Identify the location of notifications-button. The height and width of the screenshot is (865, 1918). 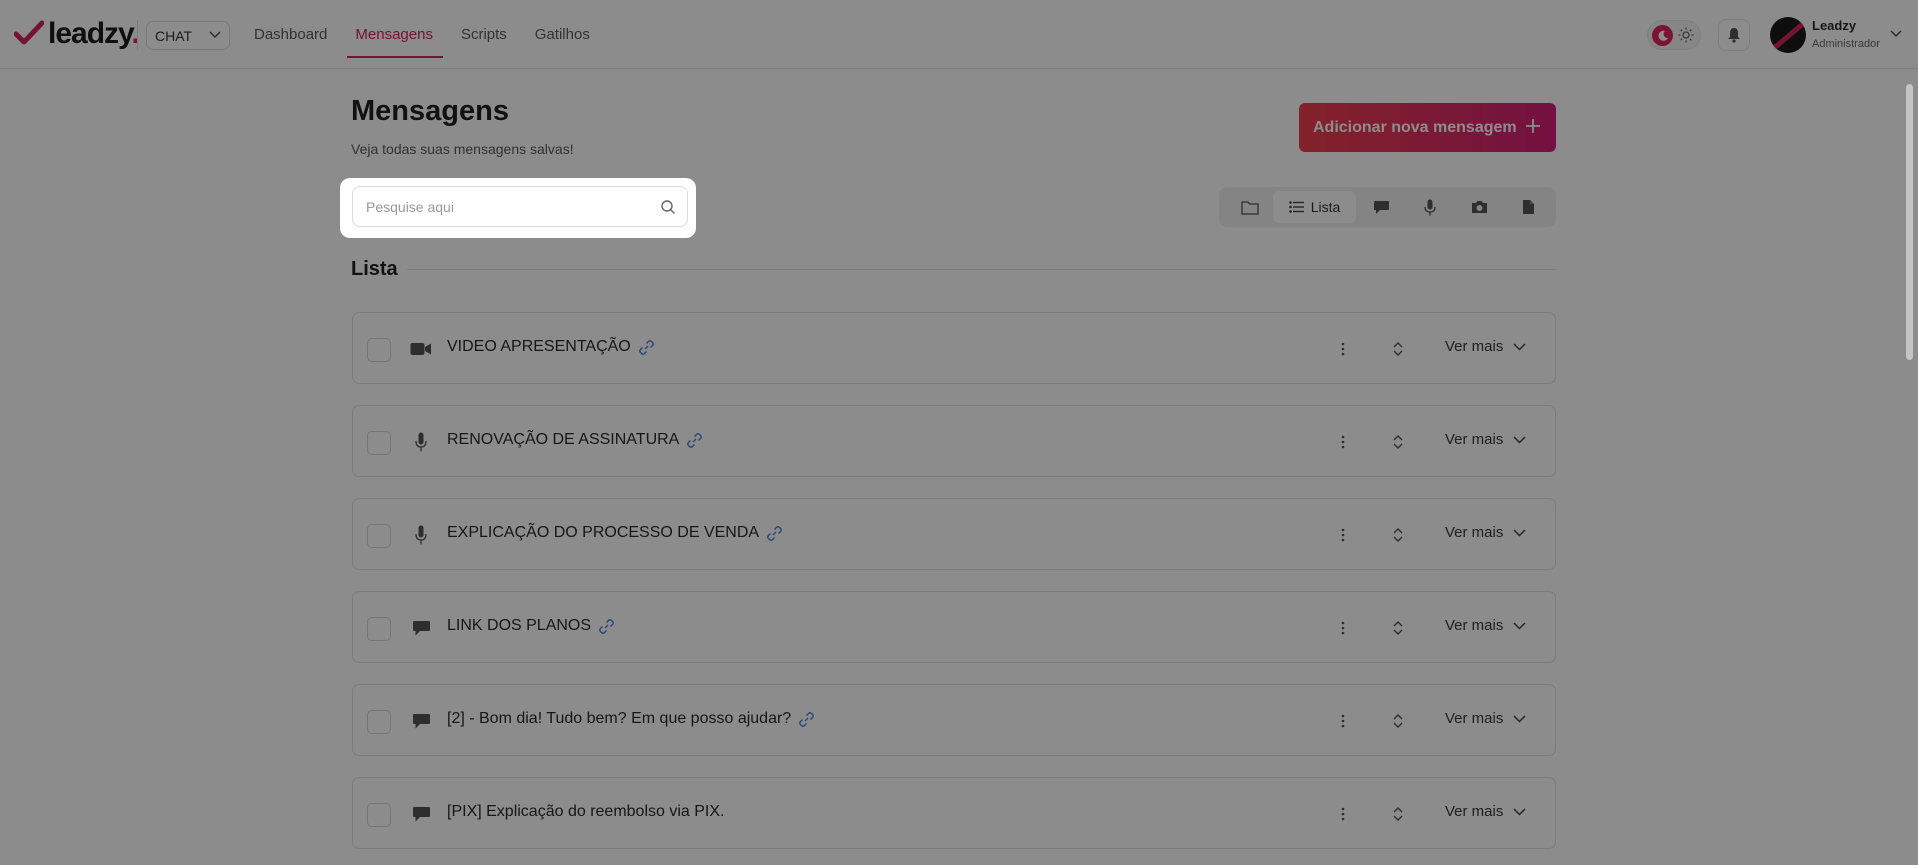
(1734, 35).